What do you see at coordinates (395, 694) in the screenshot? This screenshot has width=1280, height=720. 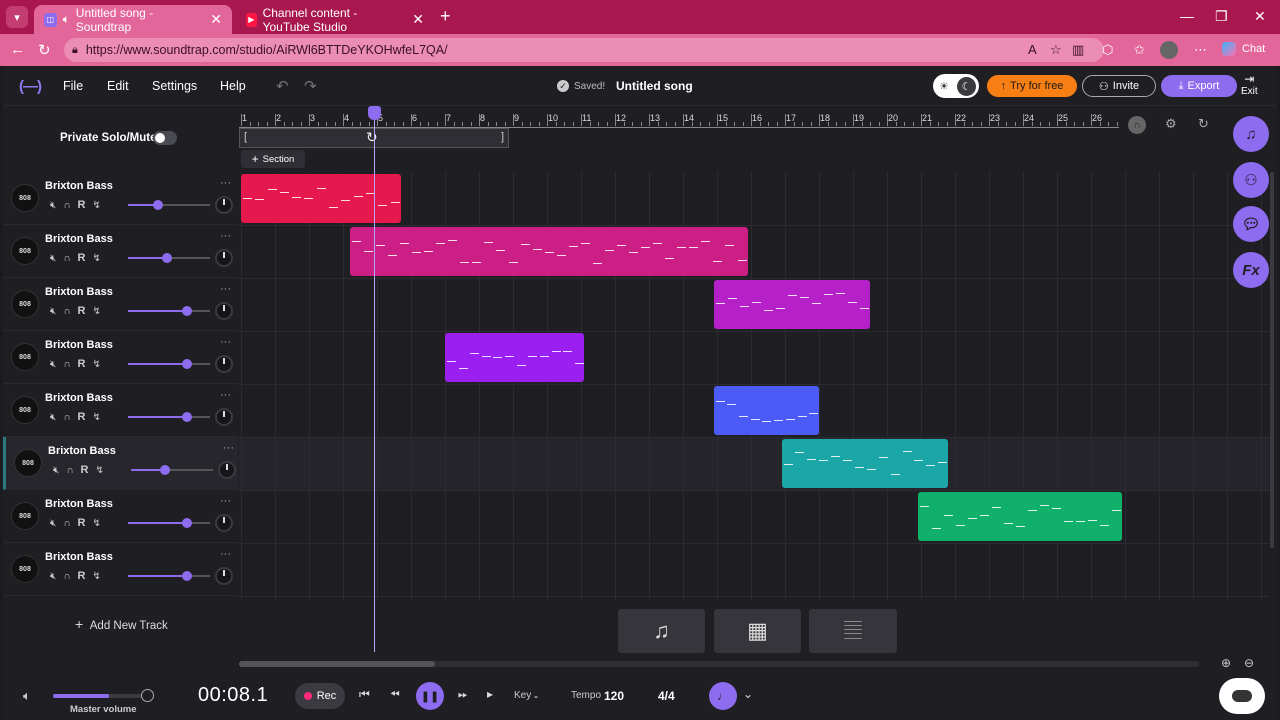 I see `rewind-icon: ⏪︎` at bounding box center [395, 694].